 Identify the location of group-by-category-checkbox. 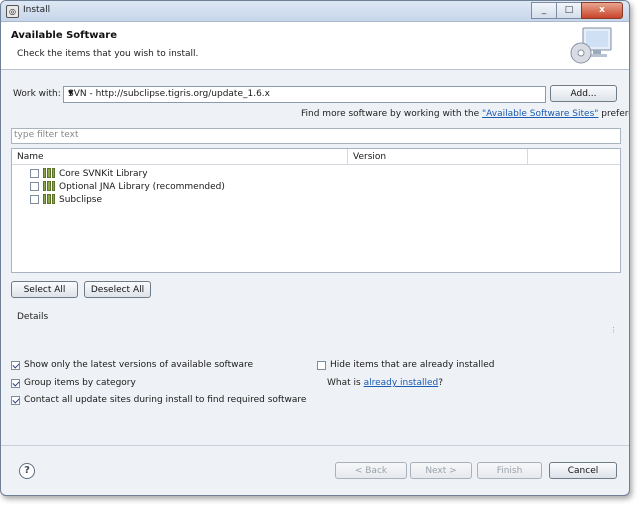
(15, 383).